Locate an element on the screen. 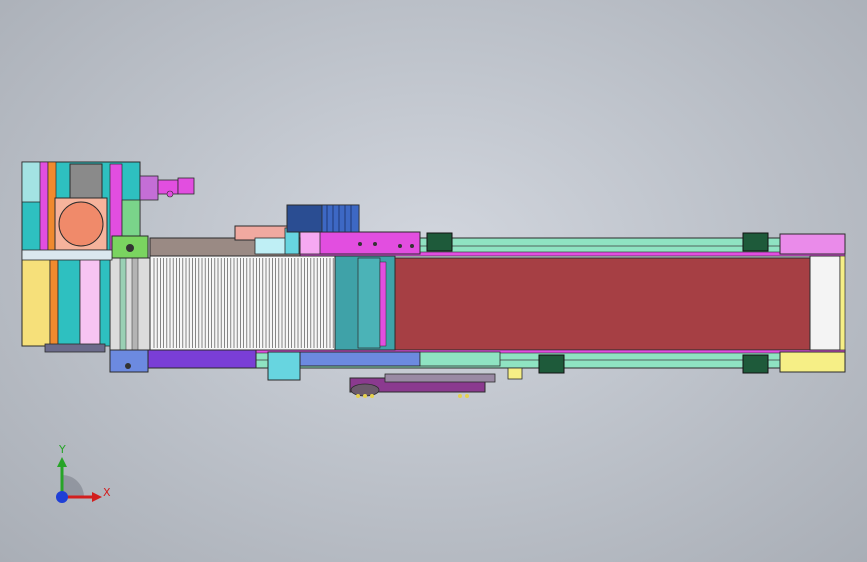 This screenshot has height=562, width=867. coordinate-triad-icon is located at coordinates (79, 480).